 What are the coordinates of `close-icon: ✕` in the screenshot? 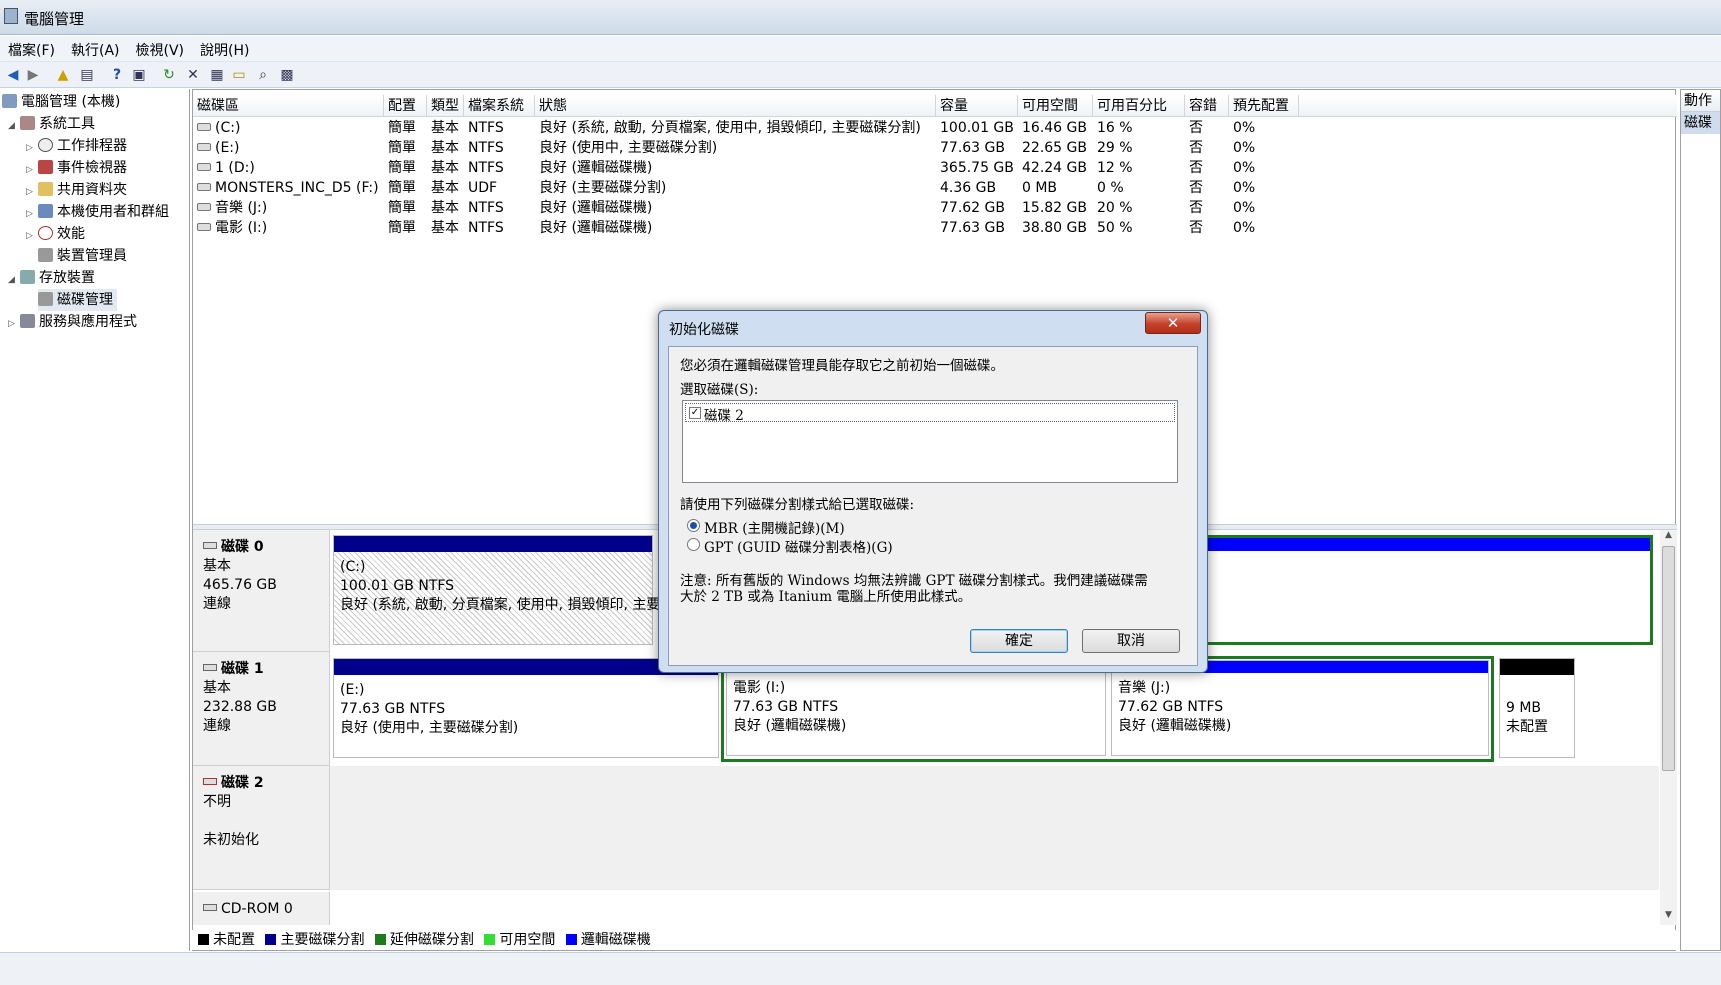 It's located at (1173, 323).